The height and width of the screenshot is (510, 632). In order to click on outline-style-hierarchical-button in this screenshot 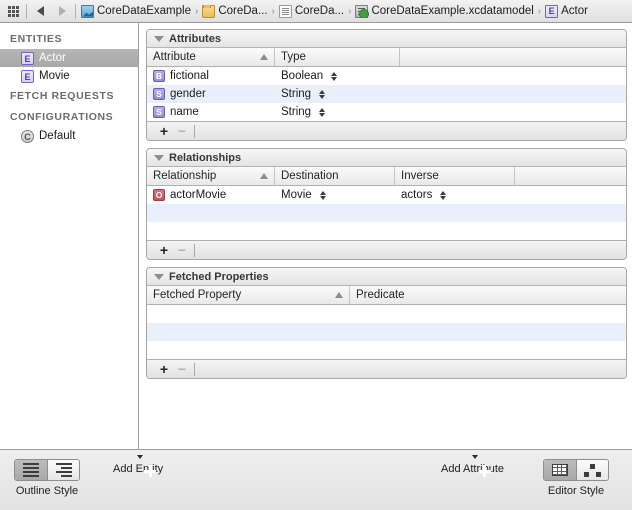, I will do `click(63, 470)`.